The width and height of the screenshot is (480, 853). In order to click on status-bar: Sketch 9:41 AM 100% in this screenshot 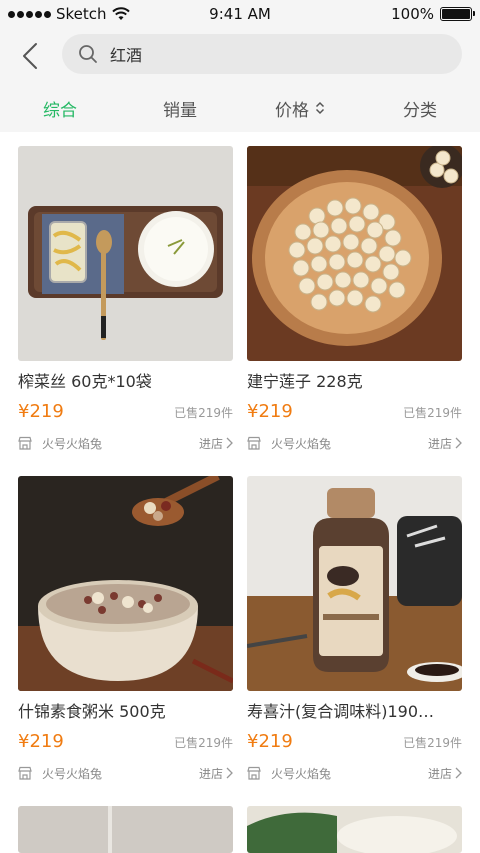, I will do `click(240, 14)`.